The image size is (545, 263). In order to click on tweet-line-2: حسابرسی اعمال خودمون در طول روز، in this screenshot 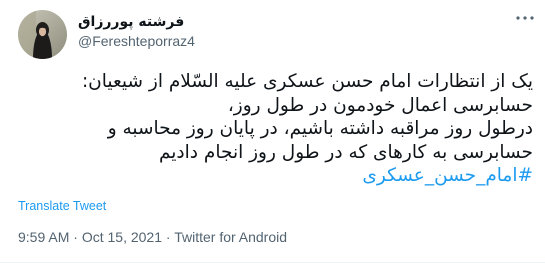, I will do `click(380, 105)`.